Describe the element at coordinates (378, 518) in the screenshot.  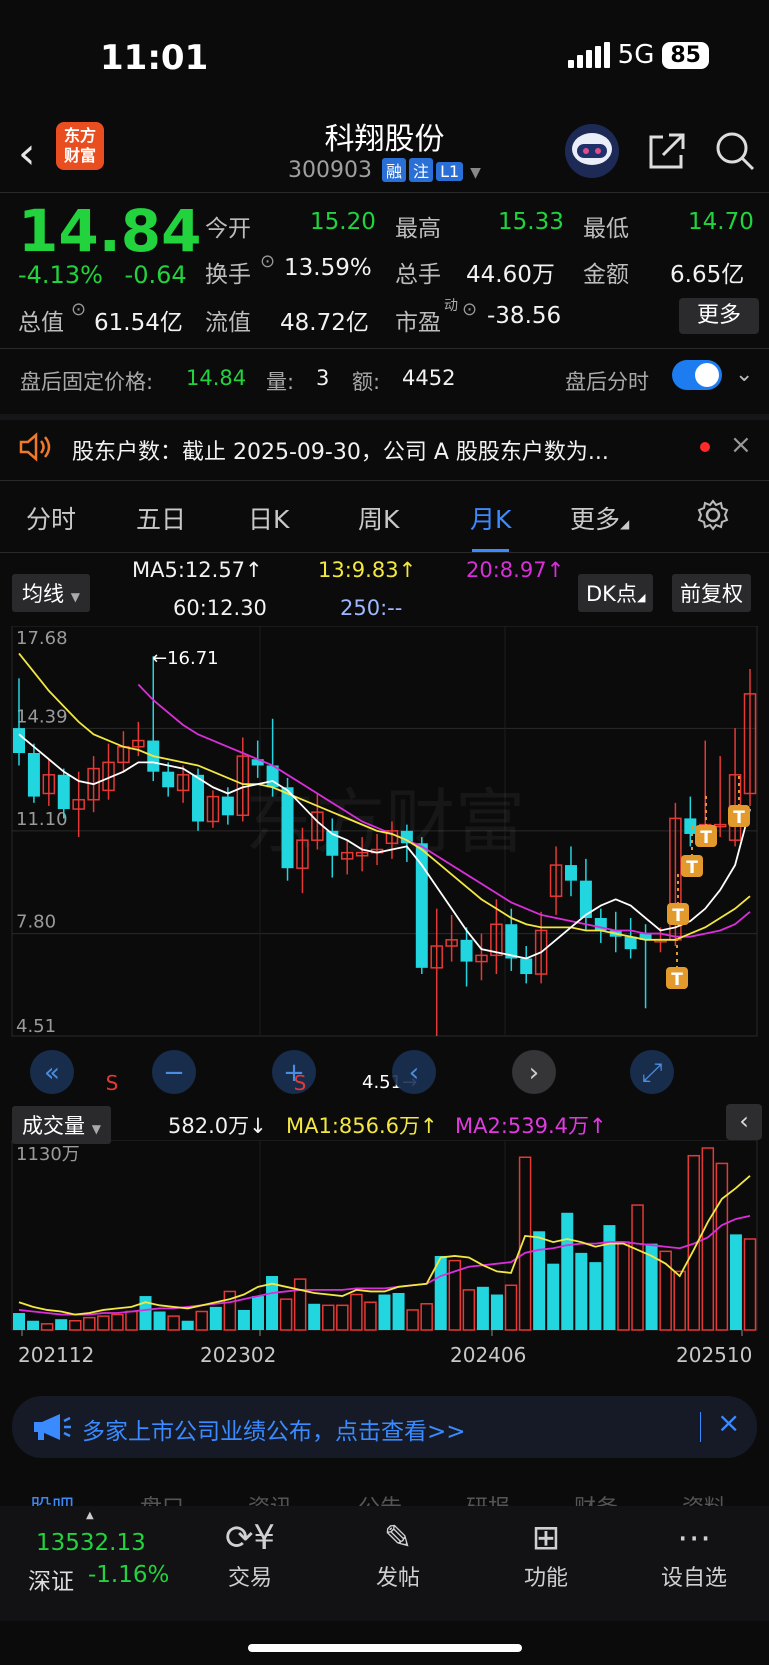
I see `tab-weekly-k: 周K` at that location.